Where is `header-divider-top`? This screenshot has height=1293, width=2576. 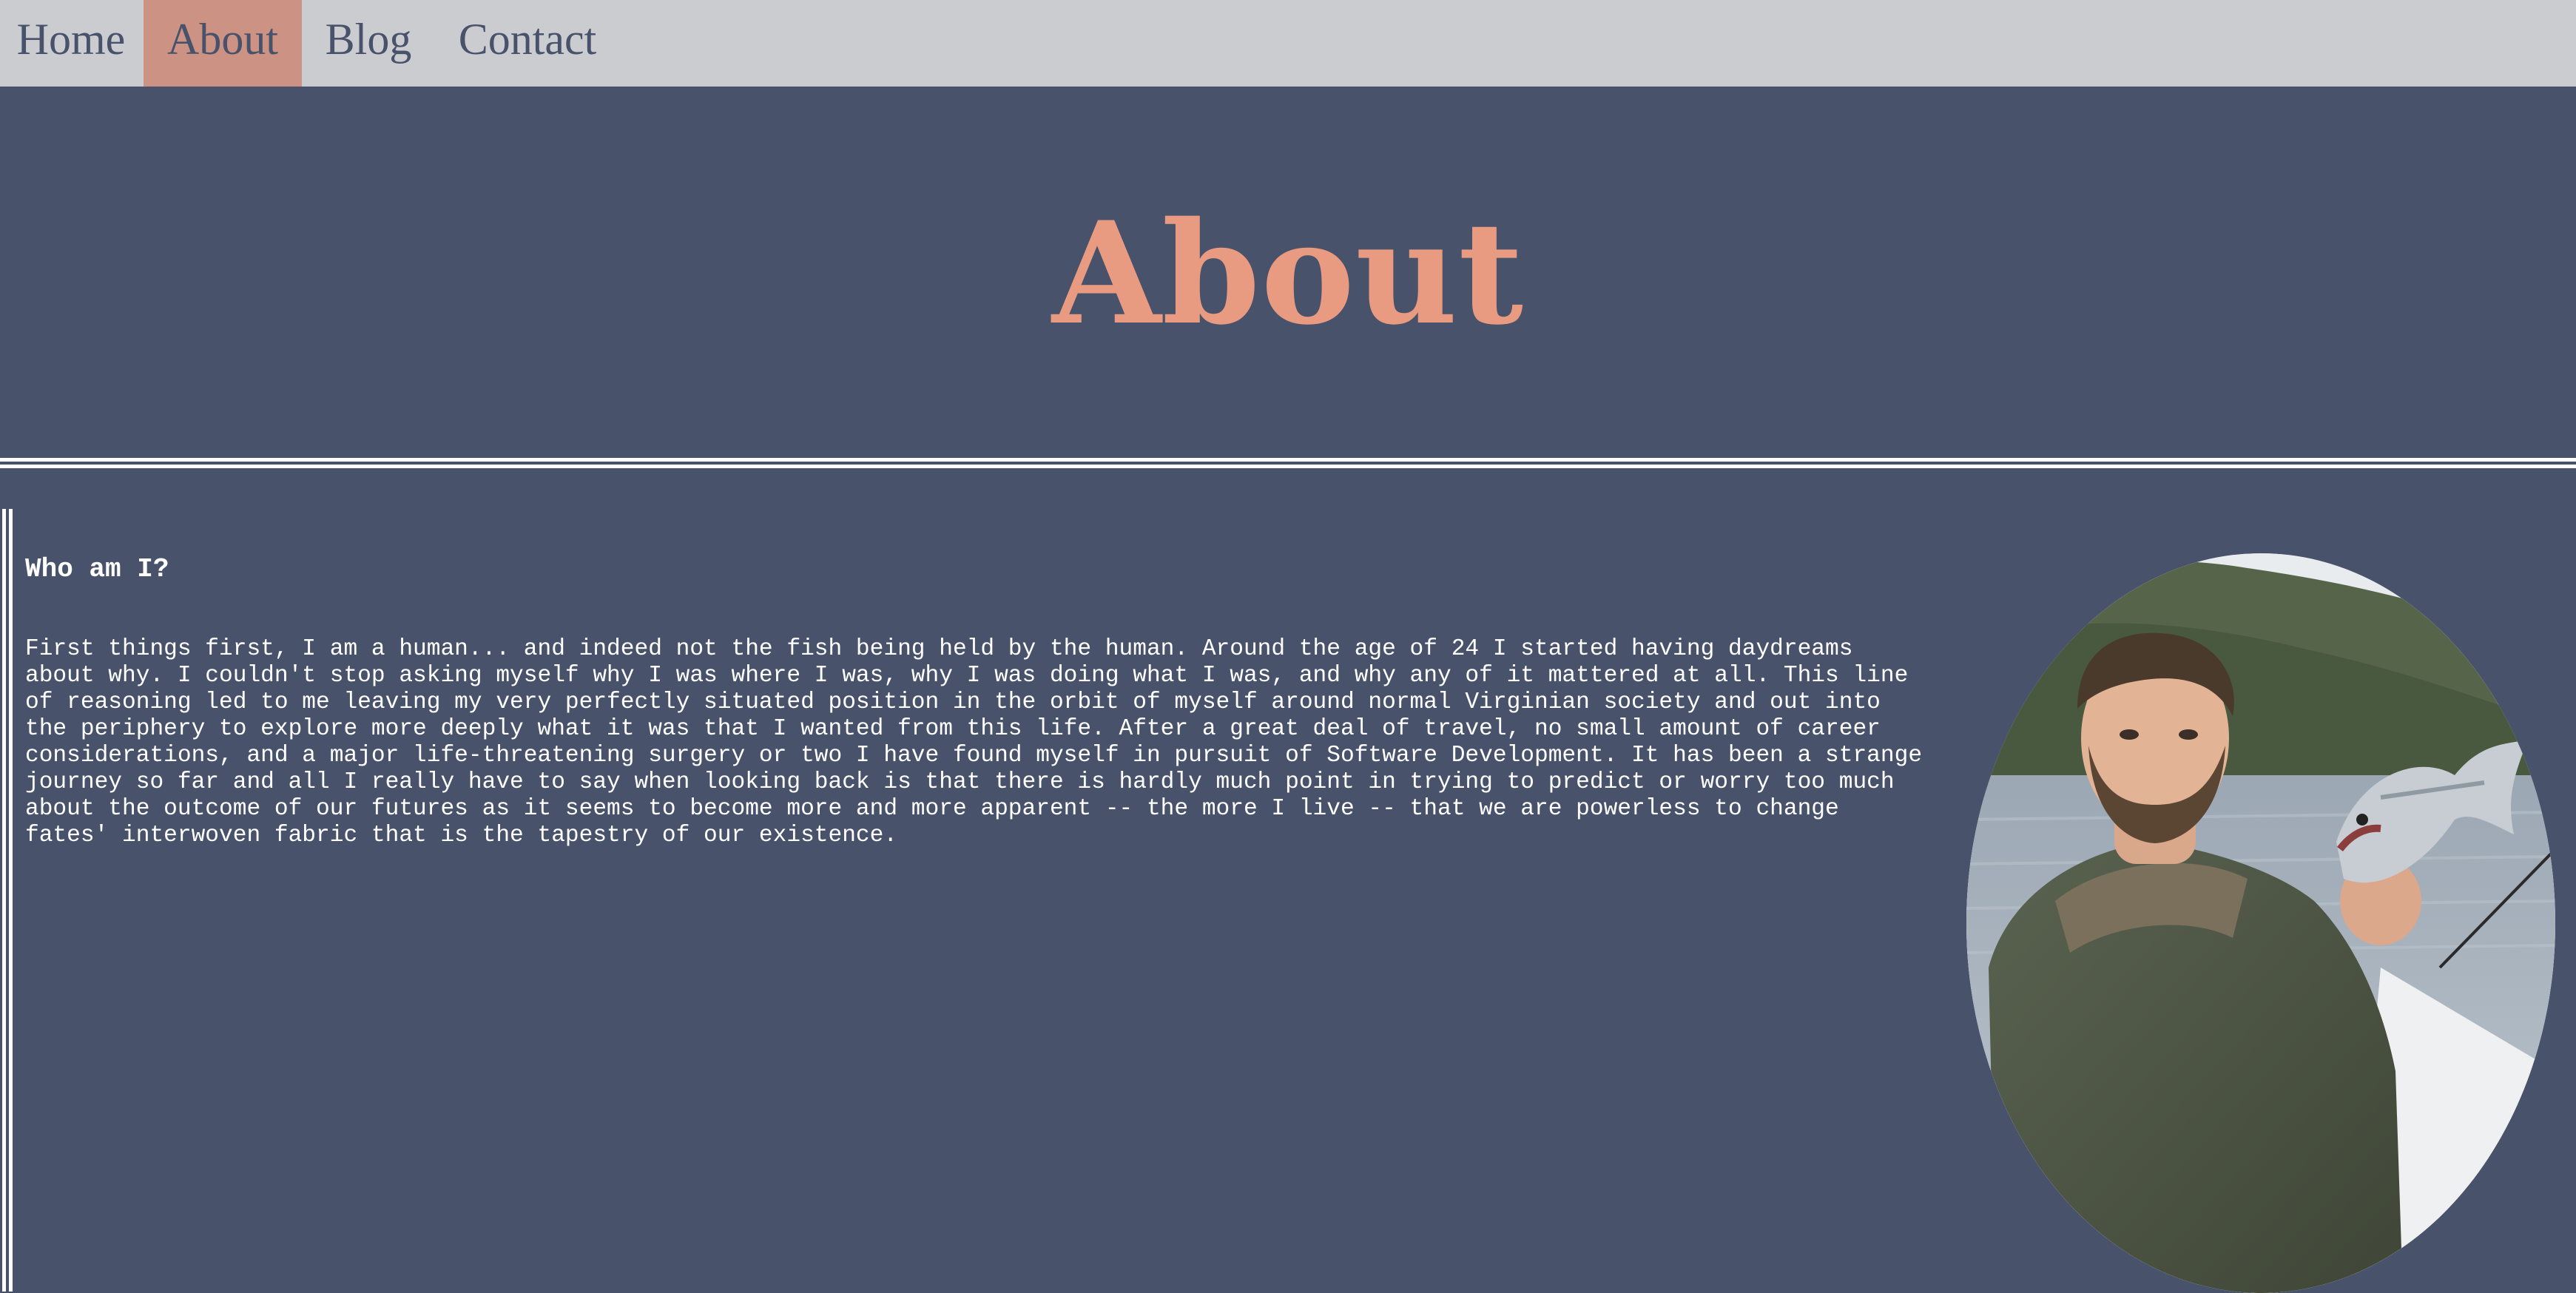 header-divider-top is located at coordinates (1288, 460).